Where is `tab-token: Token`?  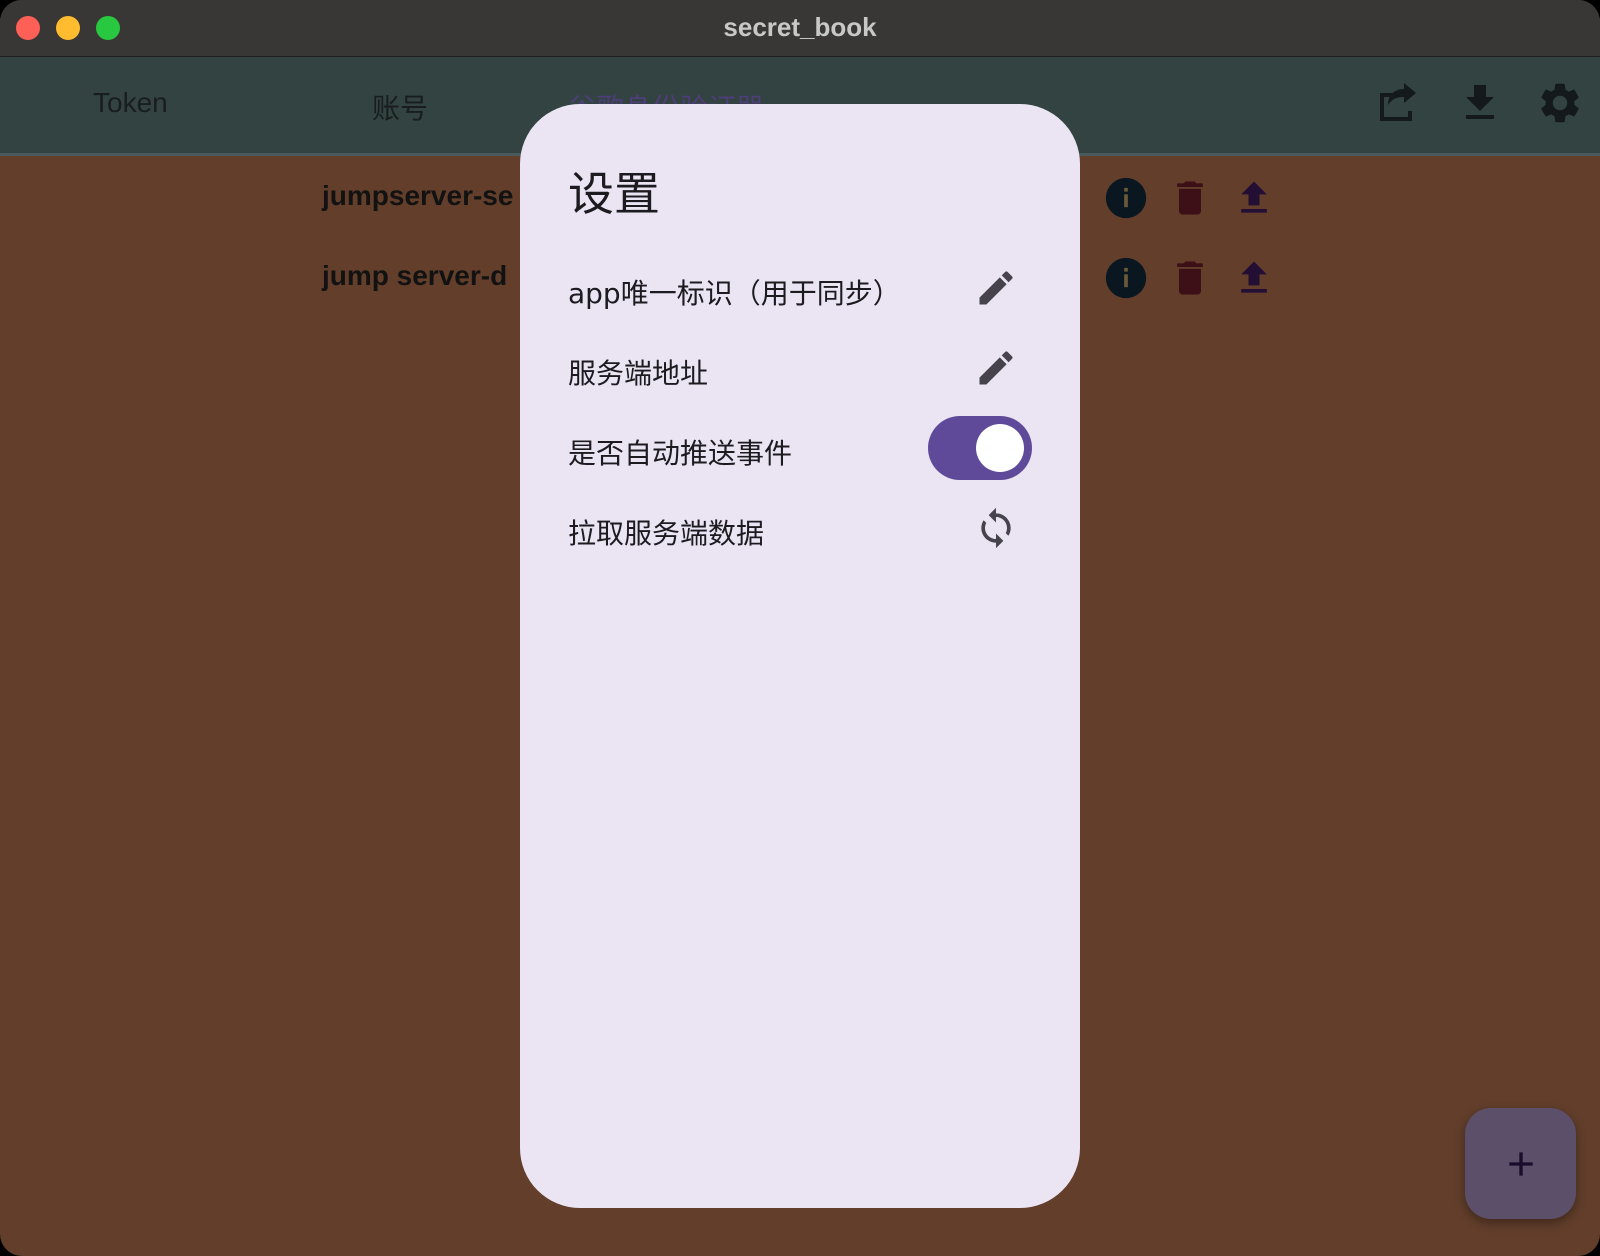
tab-token: Token is located at coordinates (130, 103).